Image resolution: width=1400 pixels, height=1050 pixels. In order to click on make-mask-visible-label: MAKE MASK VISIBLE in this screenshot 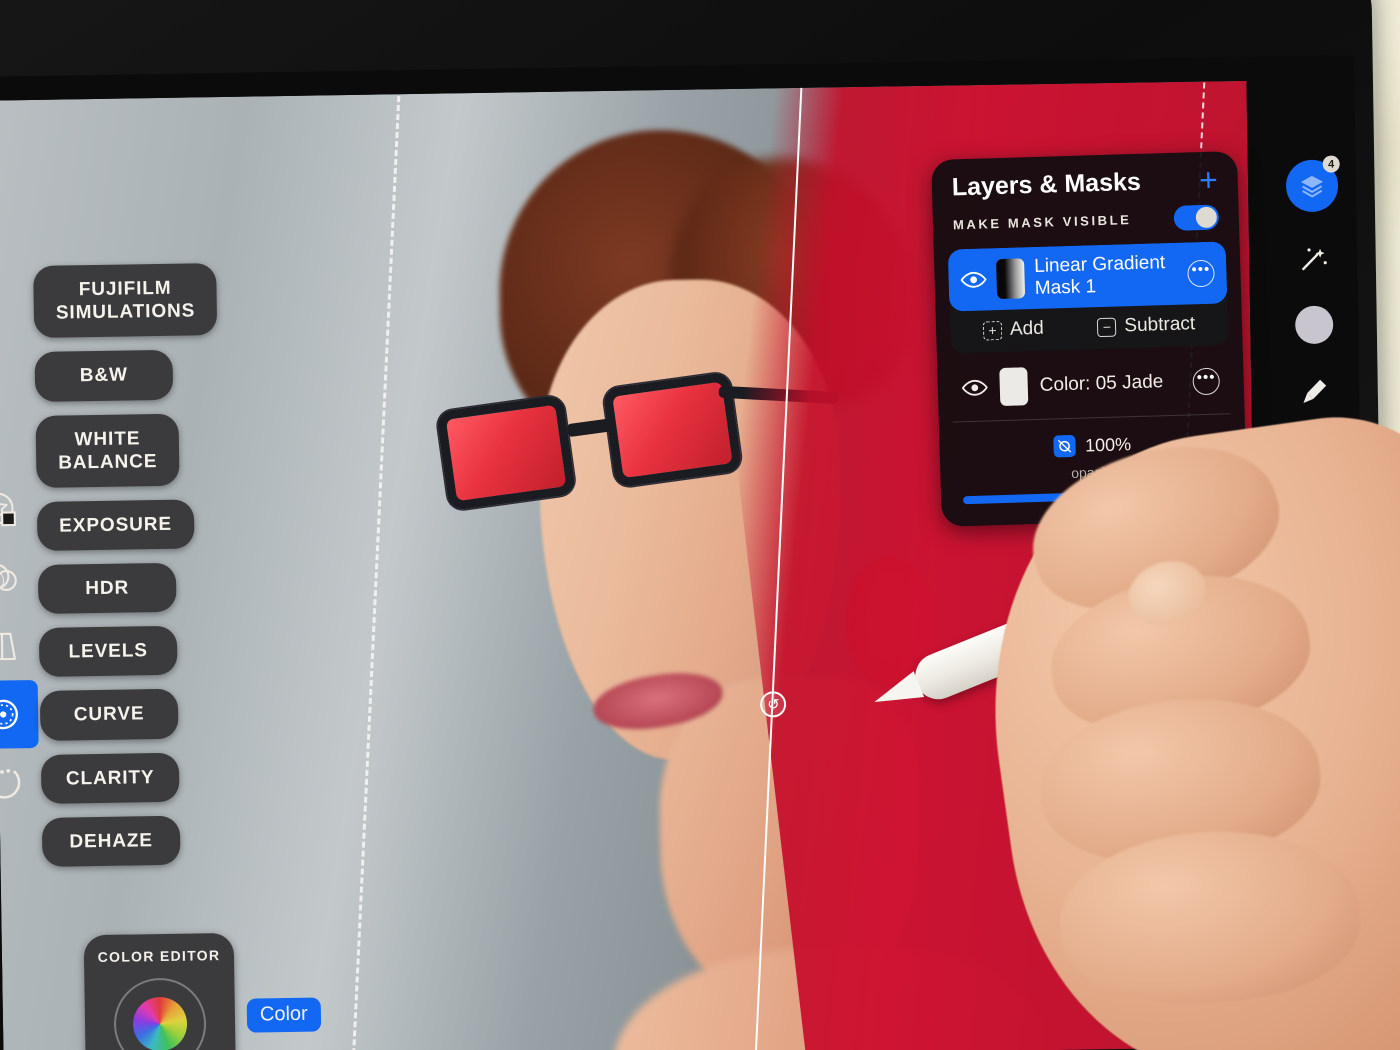, I will do `click(1042, 222)`.